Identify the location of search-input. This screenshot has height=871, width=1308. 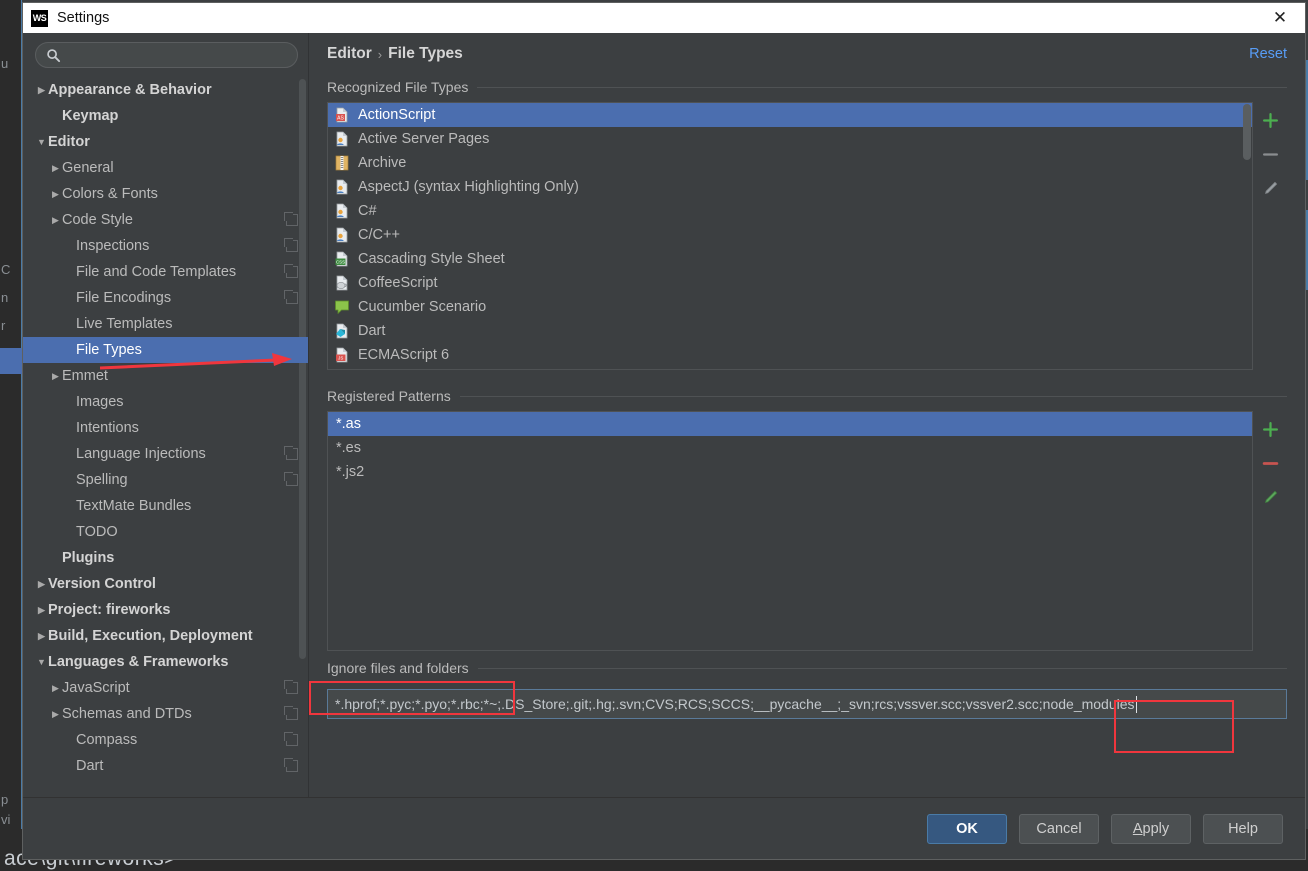
(177, 55).